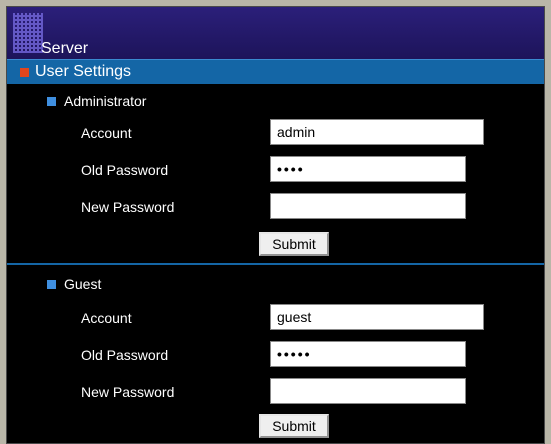  I want to click on title-bar: Server, so click(275, 33).